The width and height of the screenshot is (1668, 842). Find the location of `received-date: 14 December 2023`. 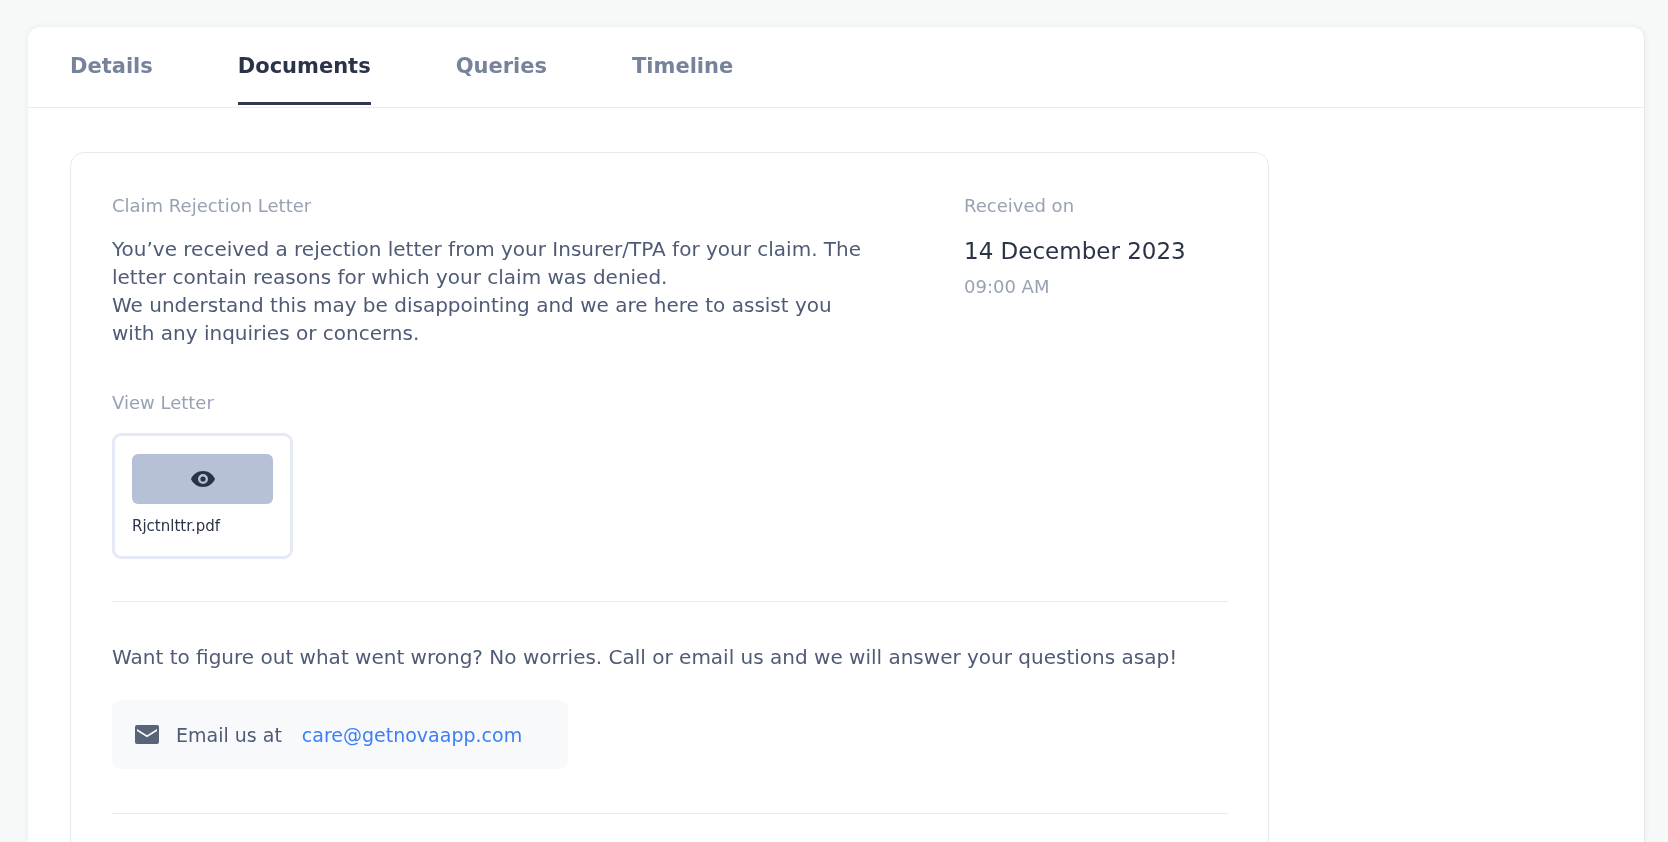

received-date: 14 December 2023 is located at coordinates (1075, 251).